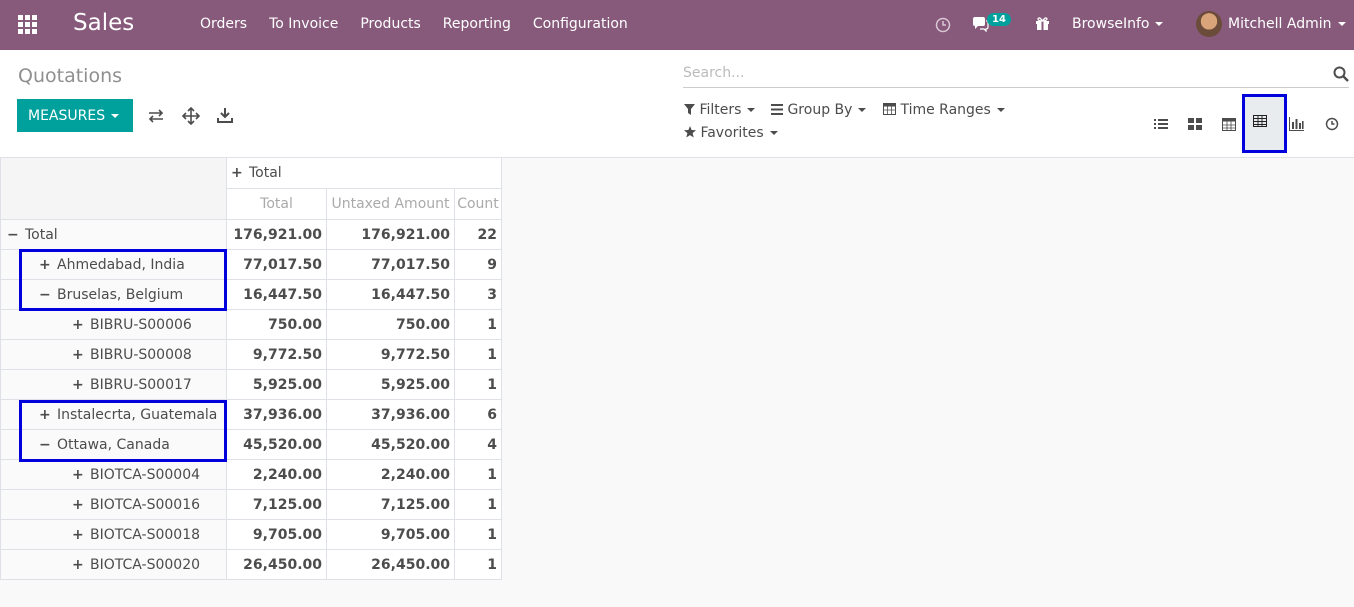 Image resolution: width=1354 pixels, height=607 pixels. Describe the element at coordinates (1161, 124) in the screenshot. I see `list-view-icon` at that location.